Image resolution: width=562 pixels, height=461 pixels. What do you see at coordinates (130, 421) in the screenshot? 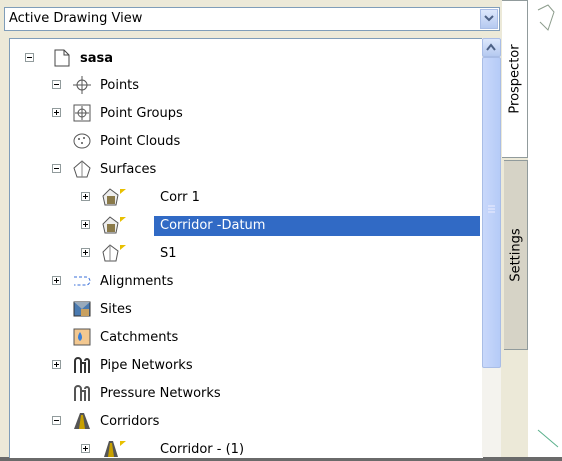
I see `tree-label: Corridors` at bounding box center [130, 421].